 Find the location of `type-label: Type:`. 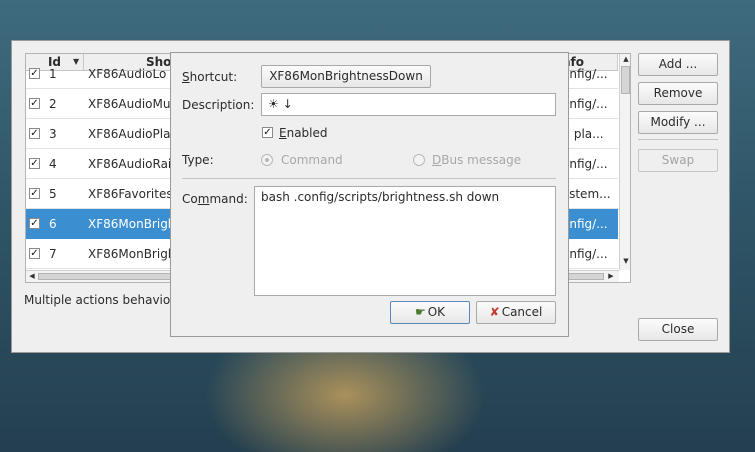

type-label: Type: is located at coordinates (198, 160).